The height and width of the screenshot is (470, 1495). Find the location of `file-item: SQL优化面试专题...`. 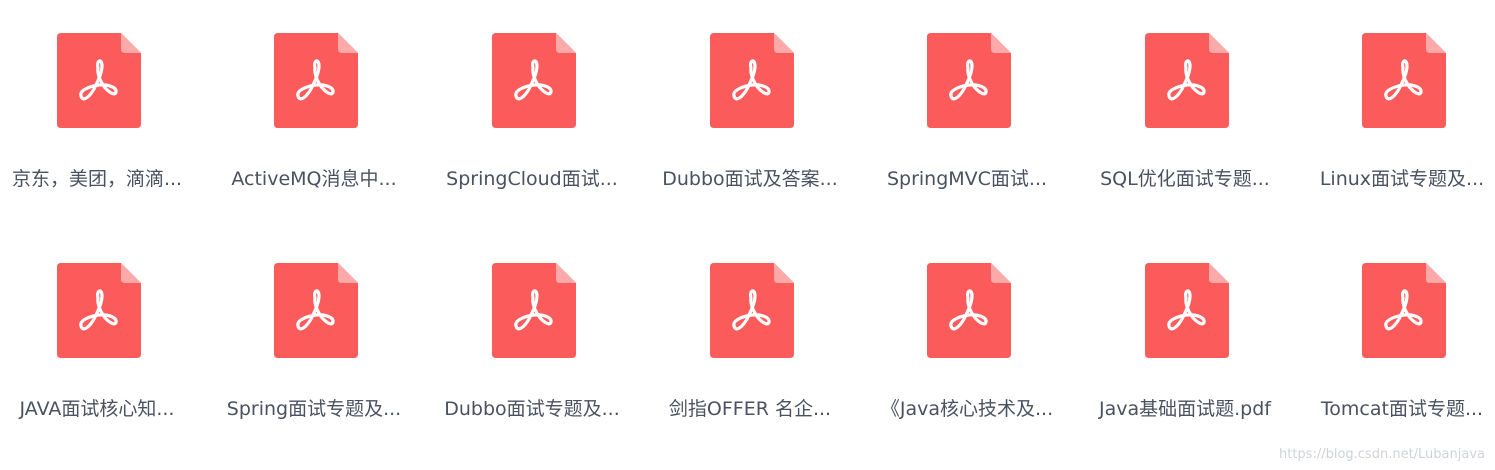

file-item: SQL优化面试专题... is located at coordinates (1185, 95).